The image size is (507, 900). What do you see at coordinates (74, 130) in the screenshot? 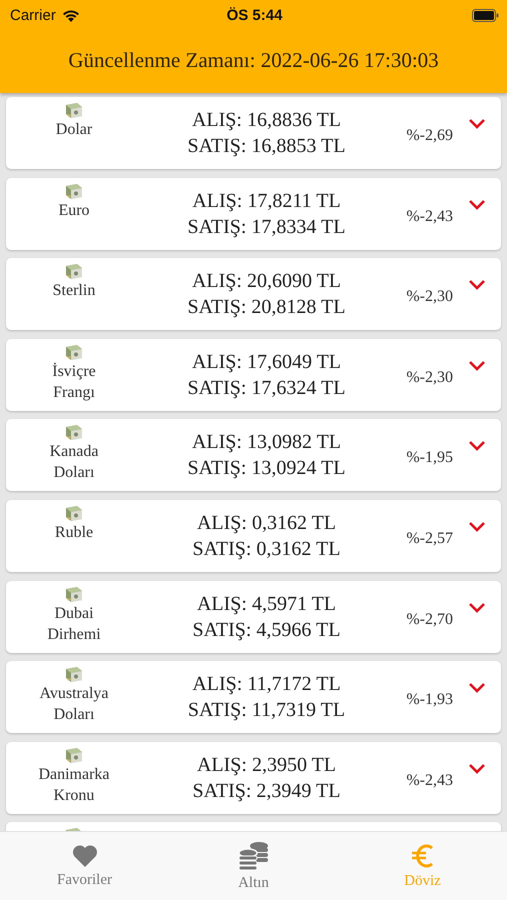
I see `currency-name: Dolar` at bounding box center [74, 130].